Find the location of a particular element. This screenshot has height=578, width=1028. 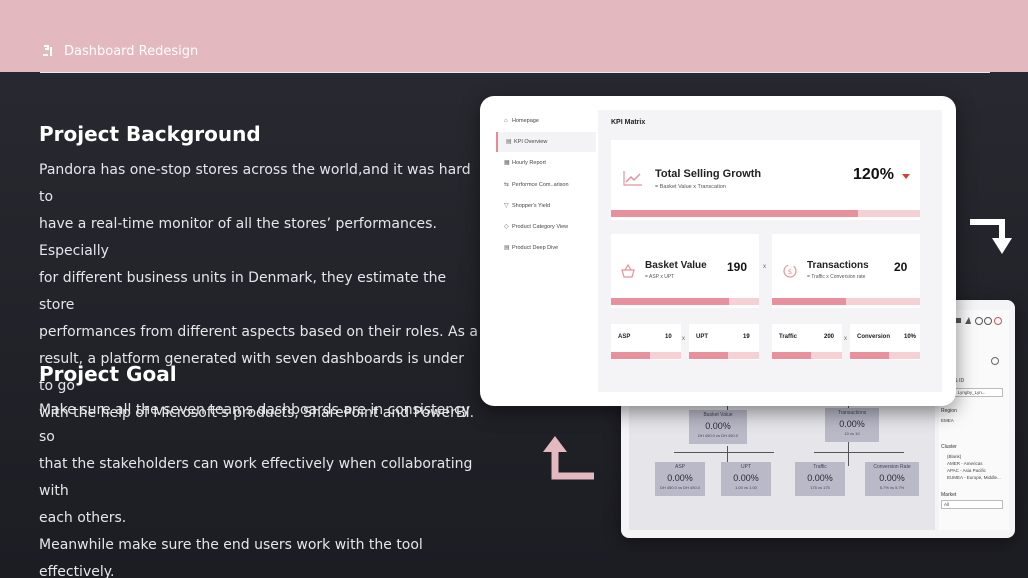

card-formula: = Basket Value x Transcation is located at coordinates (690, 187).